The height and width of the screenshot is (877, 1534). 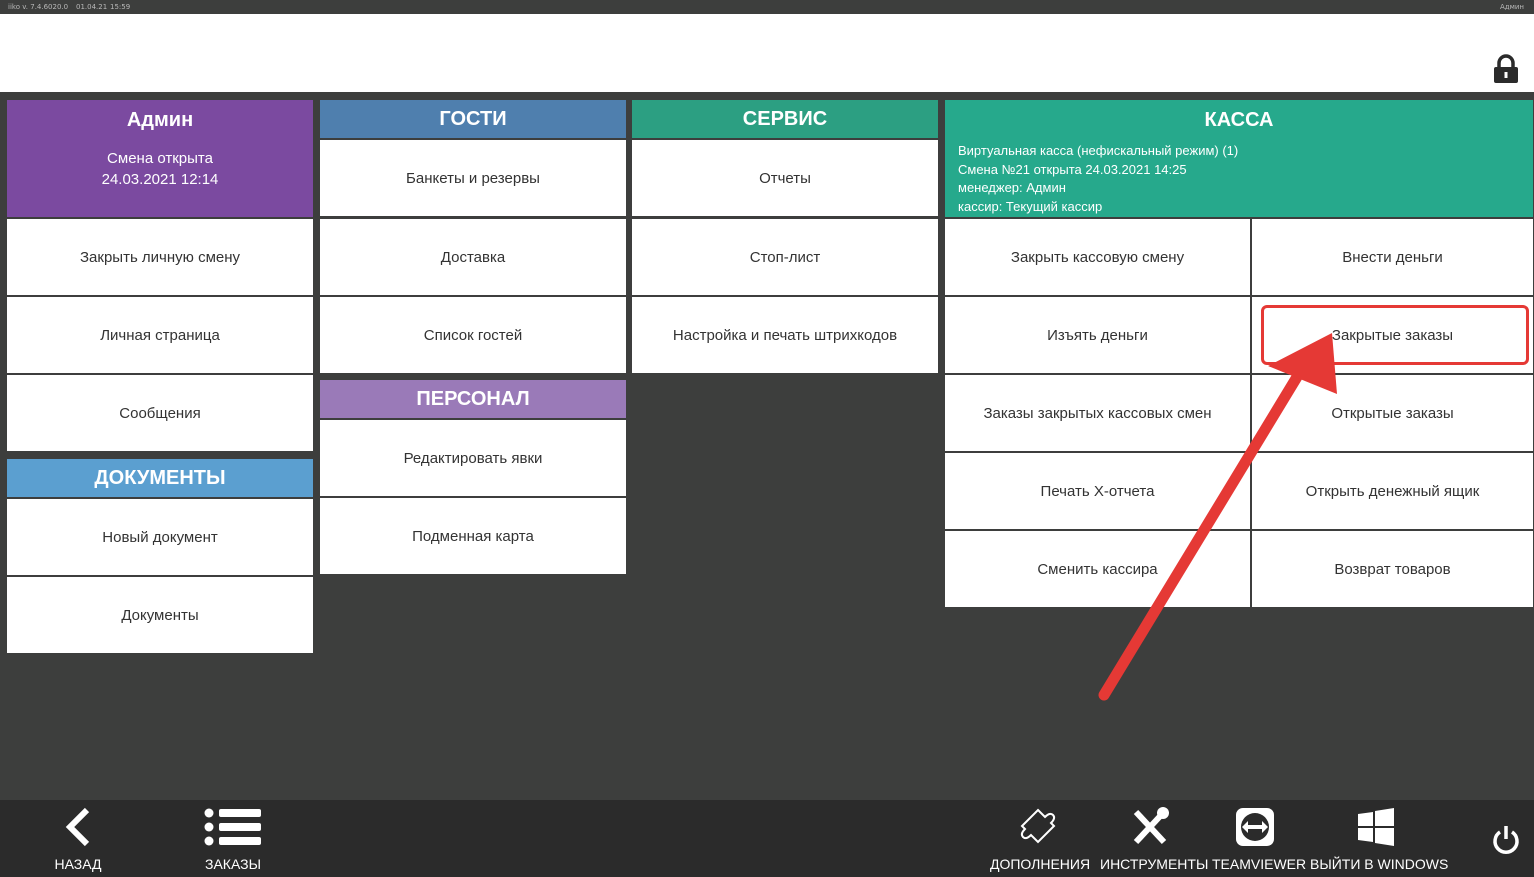 I want to click on close-personal-shift-button: Закрыть личную смену, so click(x=160, y=257).